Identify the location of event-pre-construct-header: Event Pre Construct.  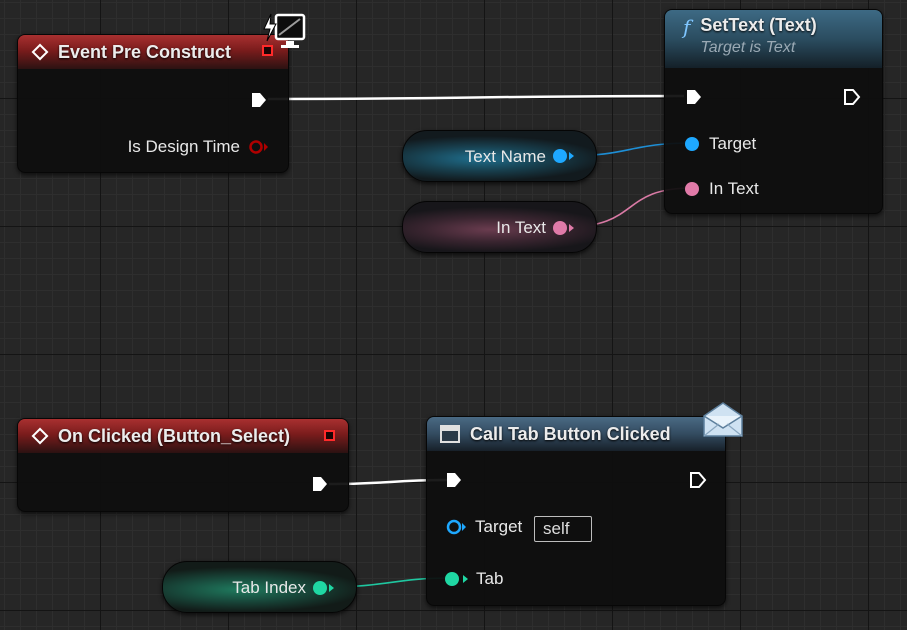
(153, 52).